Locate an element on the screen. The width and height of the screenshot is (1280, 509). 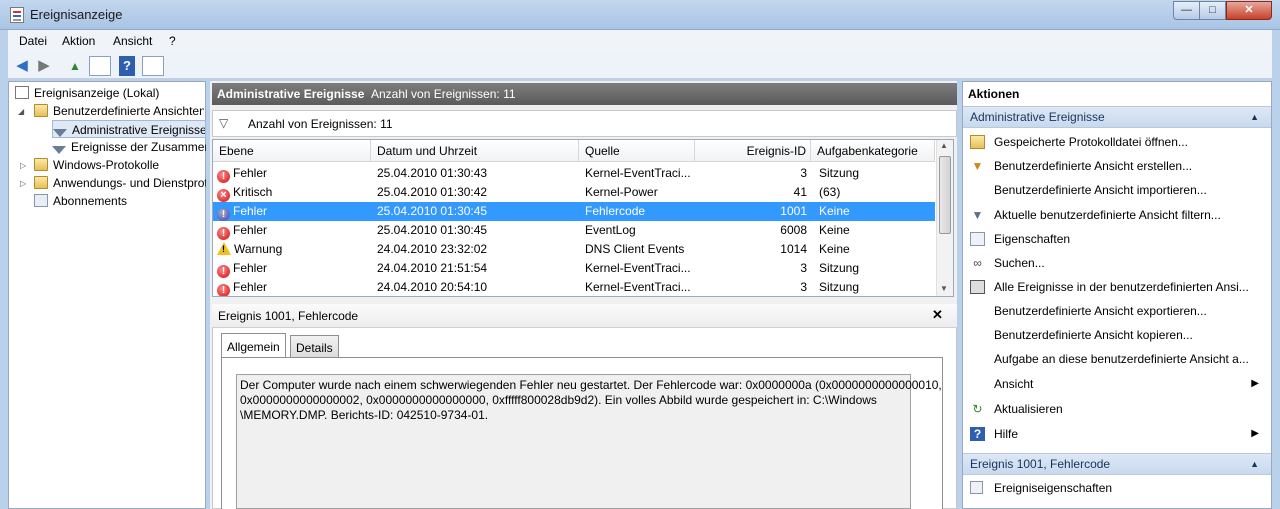
action-item: ? Hilfe ▶ is located at coordinates (1117, 434).